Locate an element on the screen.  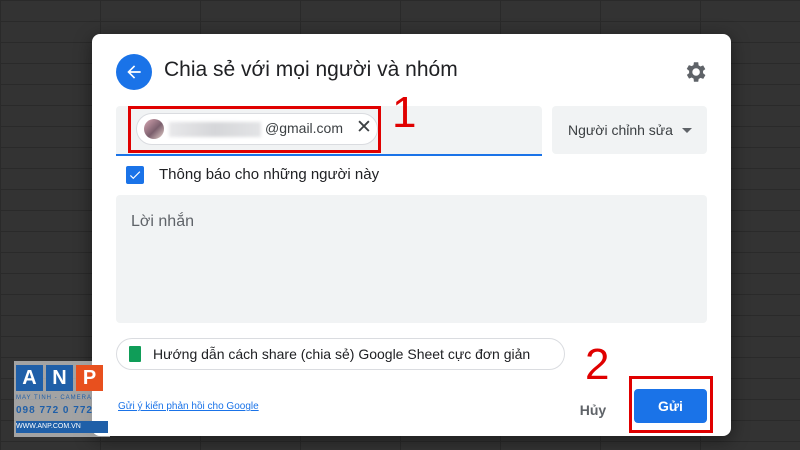
message-placeholder: Lời nhắn is located at coordinates (162, 221).